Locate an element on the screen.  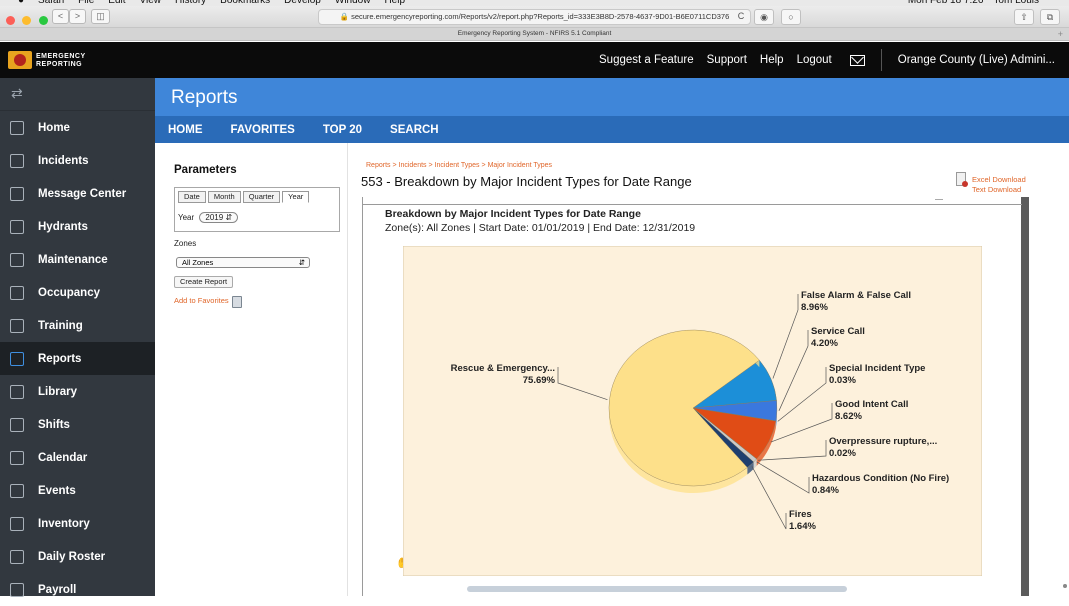
sidebar-item-payroll: Payroll is located at coordinates (77, 589).